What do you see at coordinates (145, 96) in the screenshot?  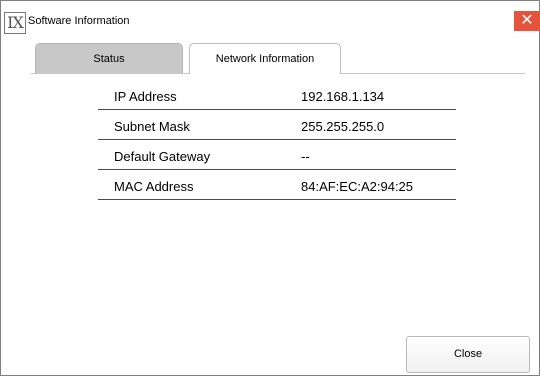 I see `ip-address-label: IP Address` at bounding box center [145, 96].